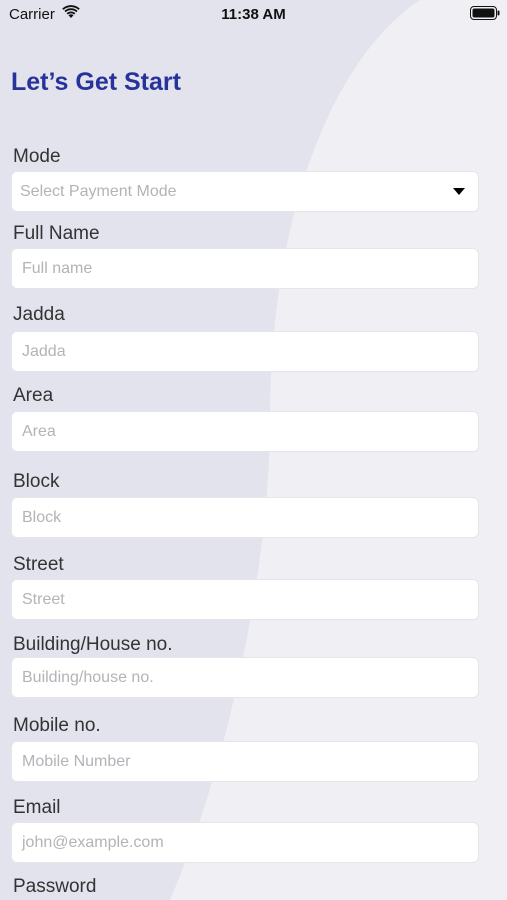 Image resolution: width=507 pixels, height=900 pixels. I want to click on block-label: Block, so click(36, 481).